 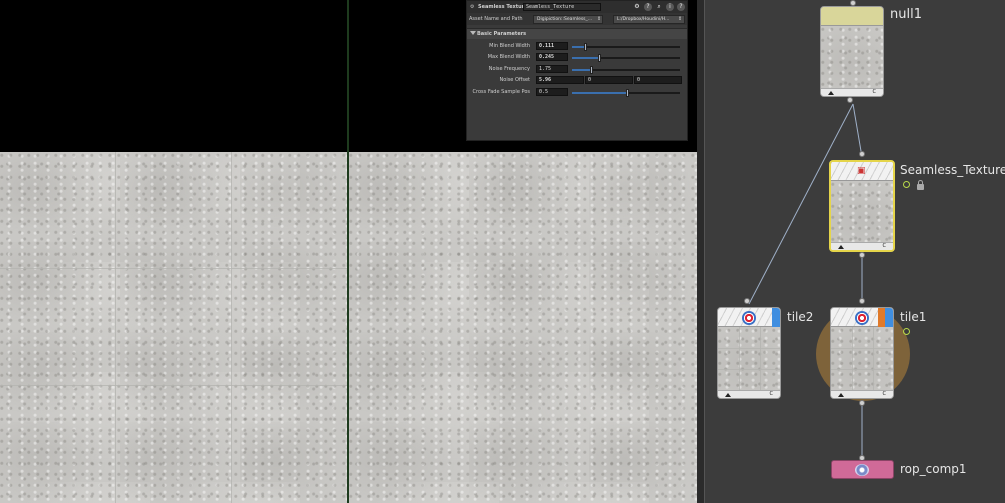 I want to click on node-tile1: C, so click(x=862, y=353).